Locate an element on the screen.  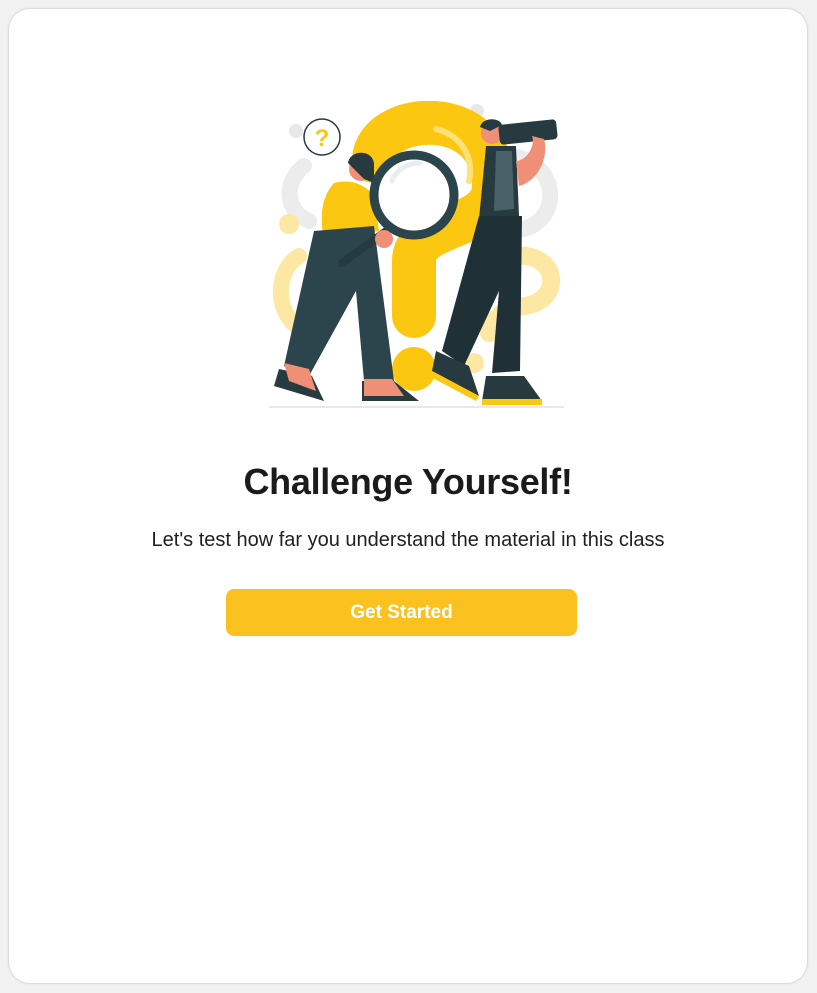
speech-bubble-question-mark: ? is located at coordinates (322, 138).